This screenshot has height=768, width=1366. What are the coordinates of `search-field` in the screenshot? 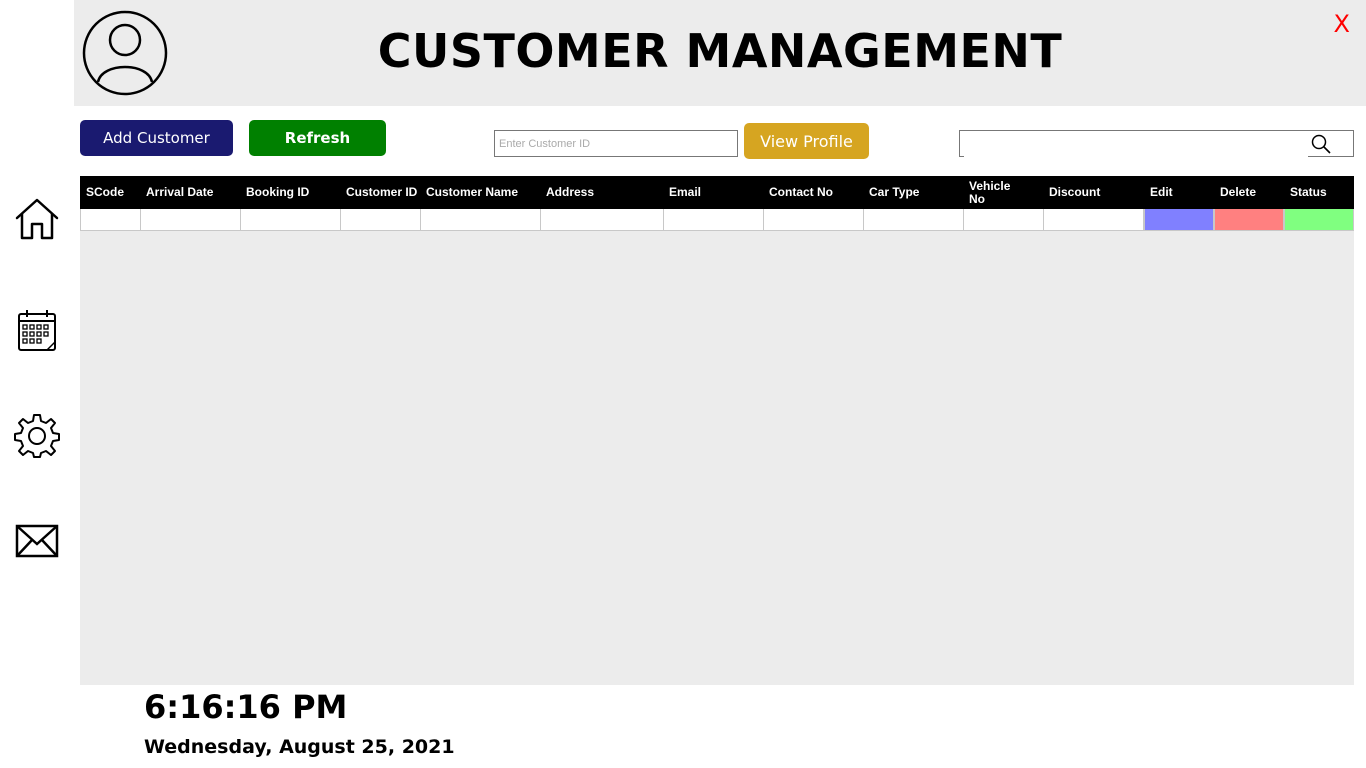 It's located at (1156, 143).